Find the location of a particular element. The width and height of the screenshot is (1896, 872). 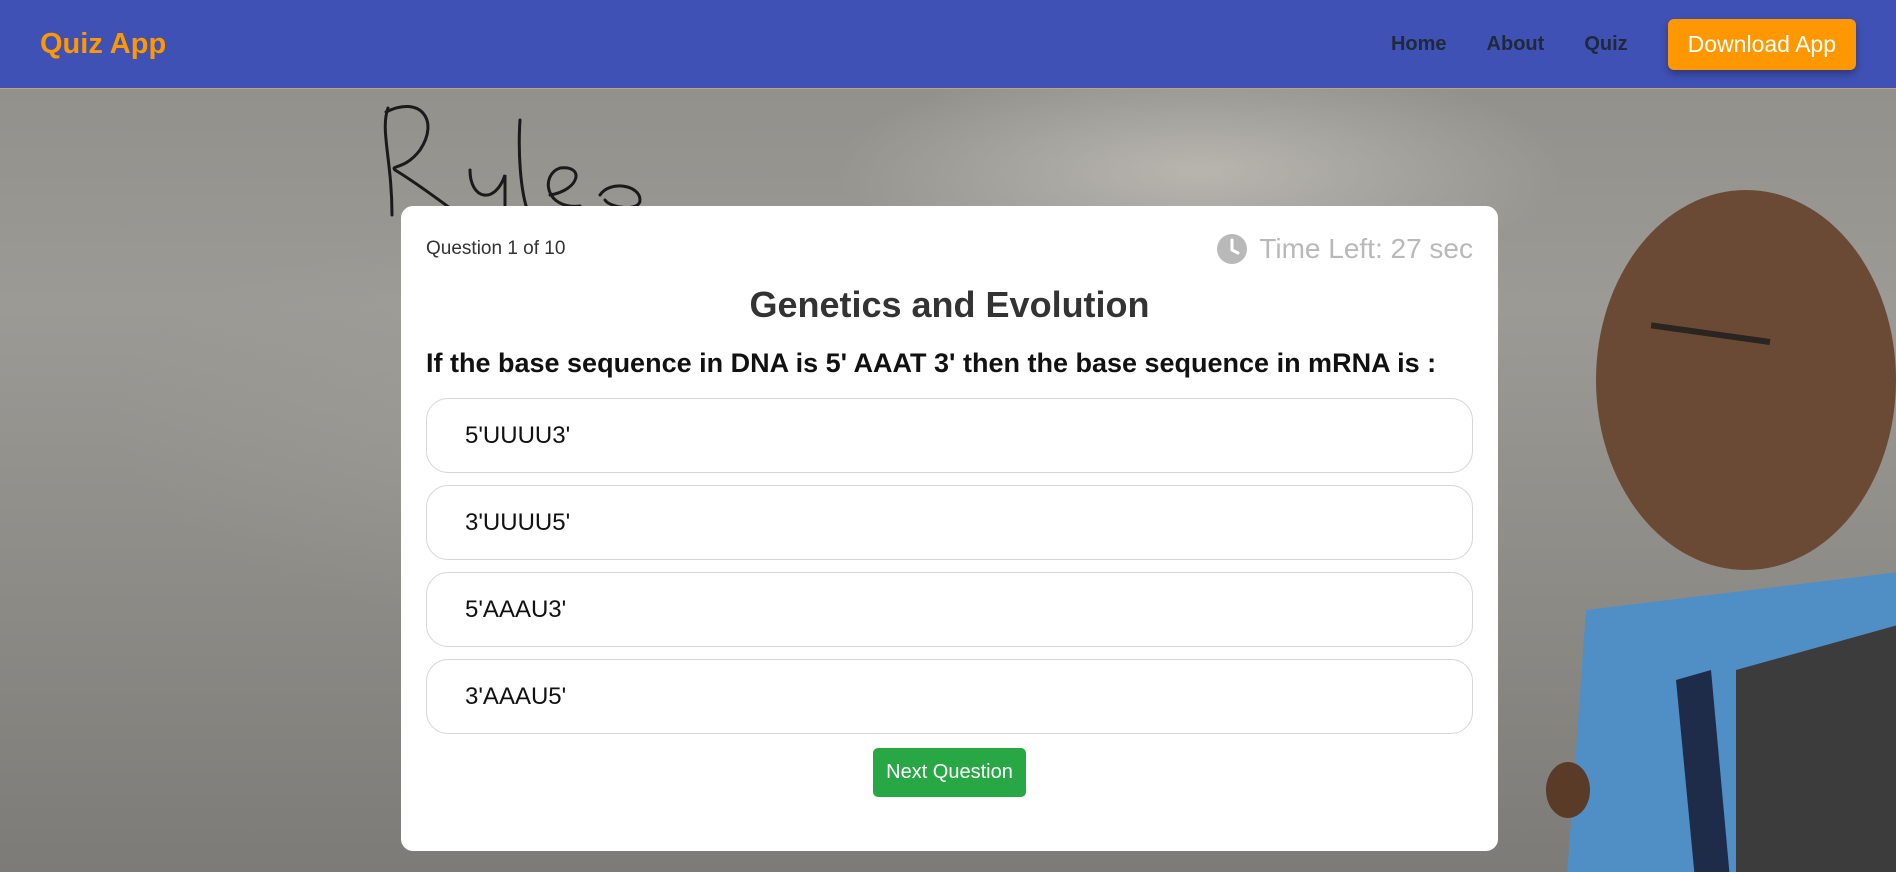

download-app-button: Download App is located at coordinates (1761, 44).